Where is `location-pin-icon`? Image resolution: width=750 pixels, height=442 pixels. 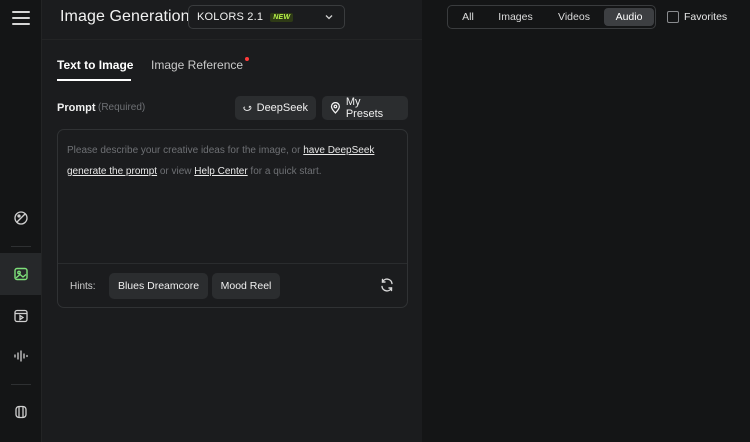
location-pin-icon is located at coordinates (335, 108).